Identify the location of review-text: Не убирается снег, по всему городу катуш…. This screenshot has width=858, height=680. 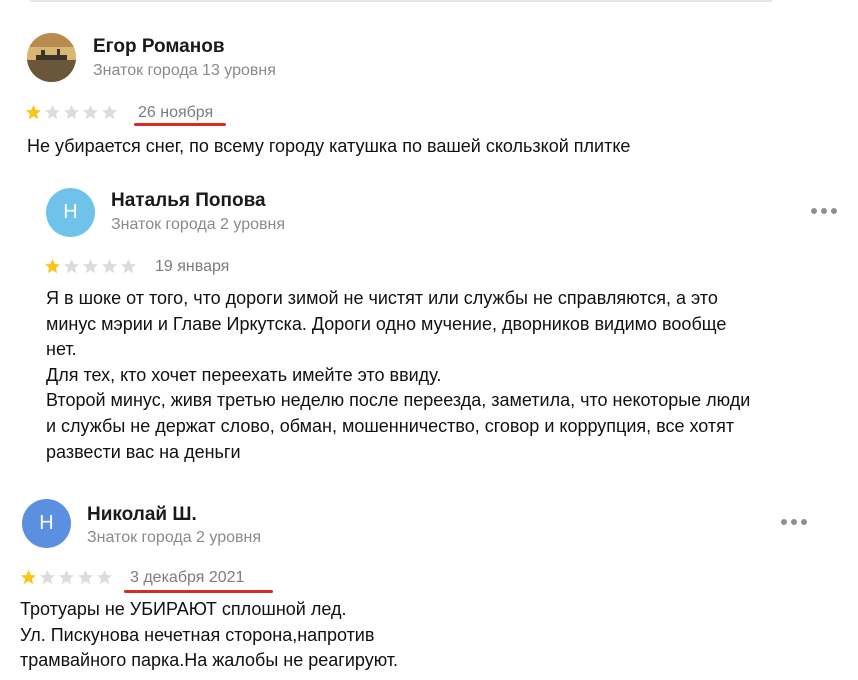
(328, 147).